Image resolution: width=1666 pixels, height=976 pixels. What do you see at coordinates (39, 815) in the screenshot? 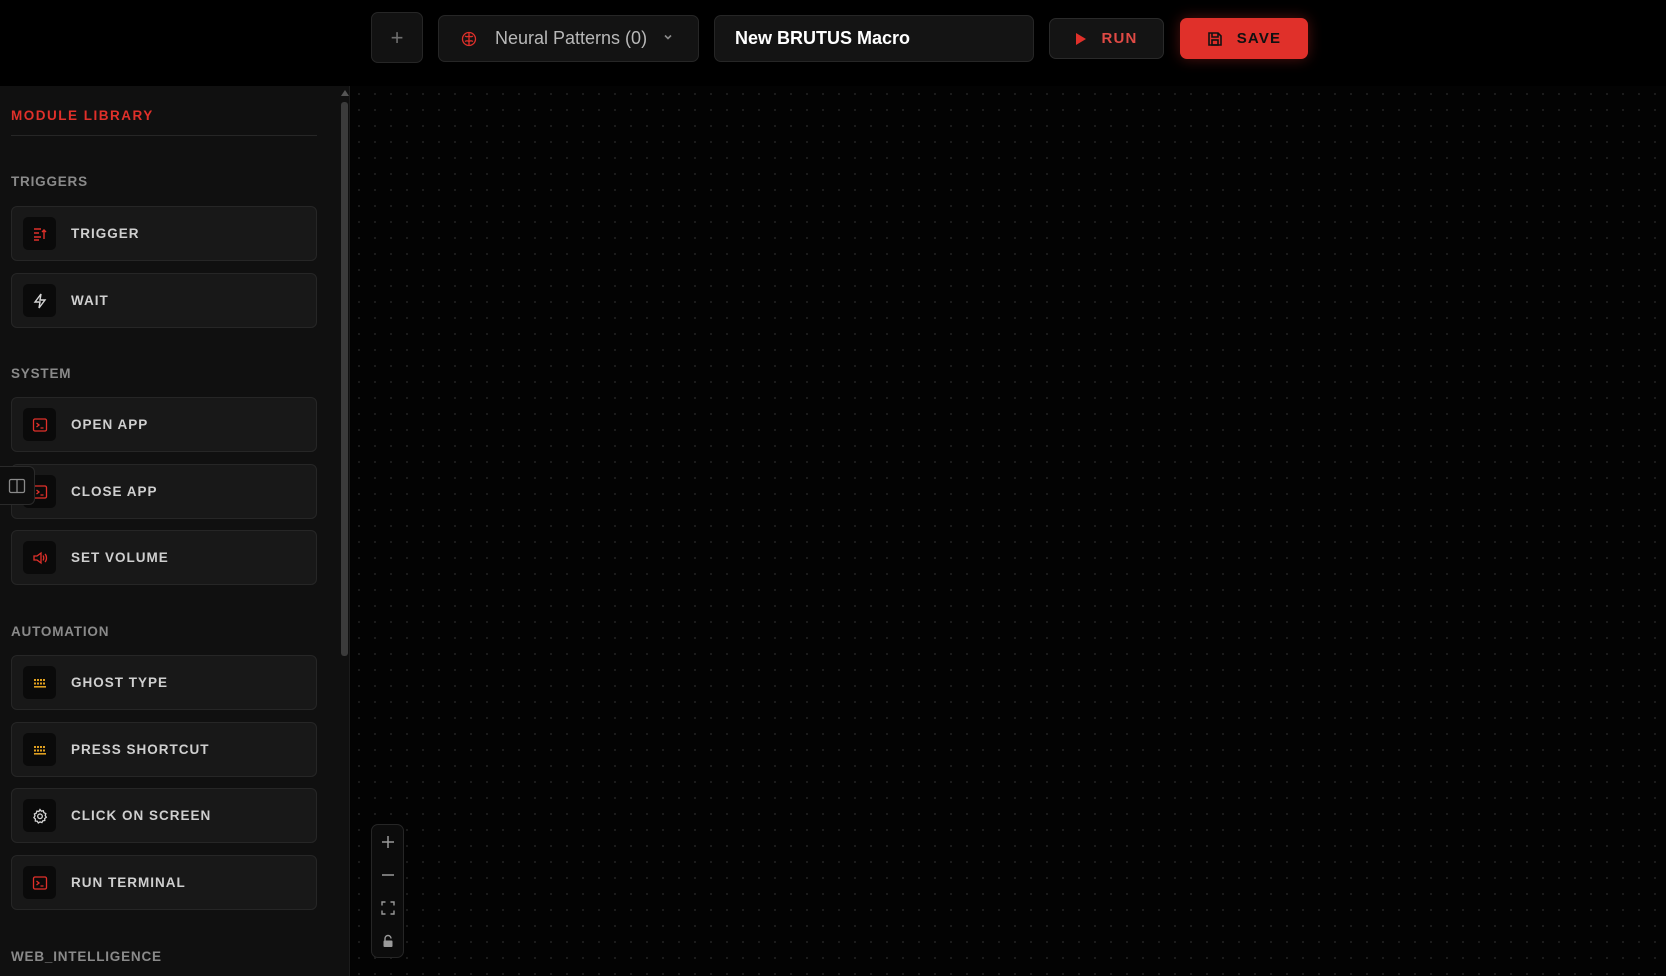
I see `gear-icon` at bounding box center [39, 815].